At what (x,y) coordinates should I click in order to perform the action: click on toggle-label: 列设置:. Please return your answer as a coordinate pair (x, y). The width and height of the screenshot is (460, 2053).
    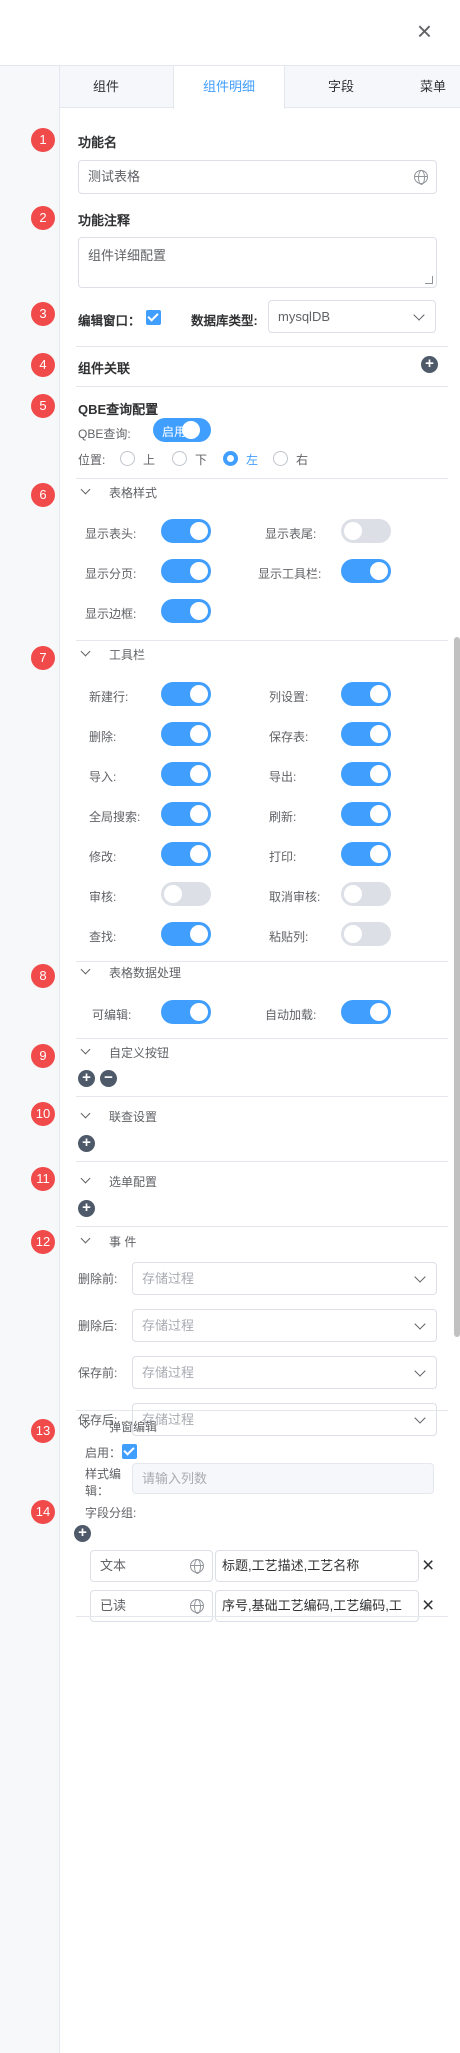
    Looking at the image, I should click on (289, 697).